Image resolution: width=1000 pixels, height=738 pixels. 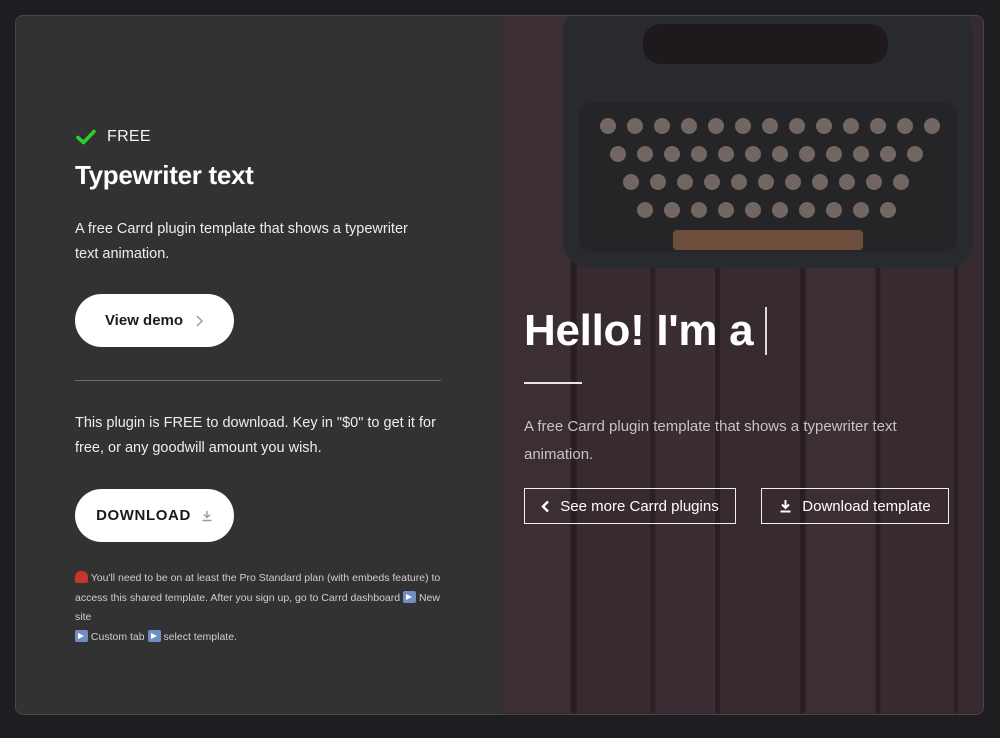 What do you see at coordinates (118, 636) in the screenshot?
I see `fine-print-part3: Custom tab` at bounding box center [118, 636].